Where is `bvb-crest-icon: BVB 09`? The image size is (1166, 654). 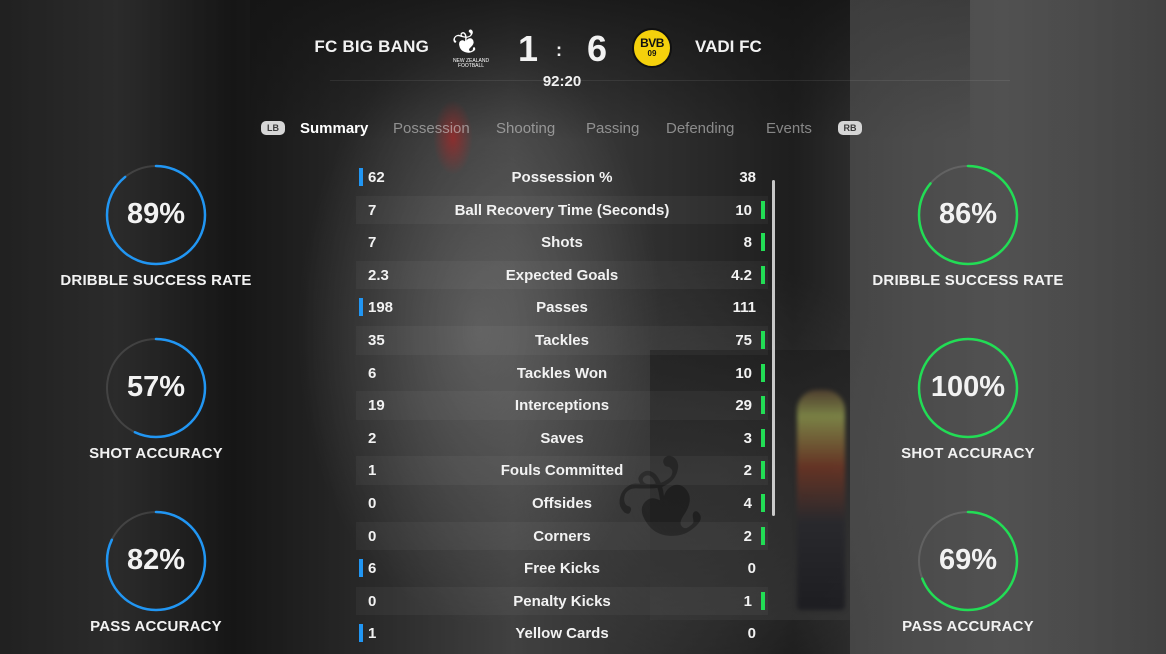
bvb-crest-icon: BVB 09 is located at coordinates (652, 48).